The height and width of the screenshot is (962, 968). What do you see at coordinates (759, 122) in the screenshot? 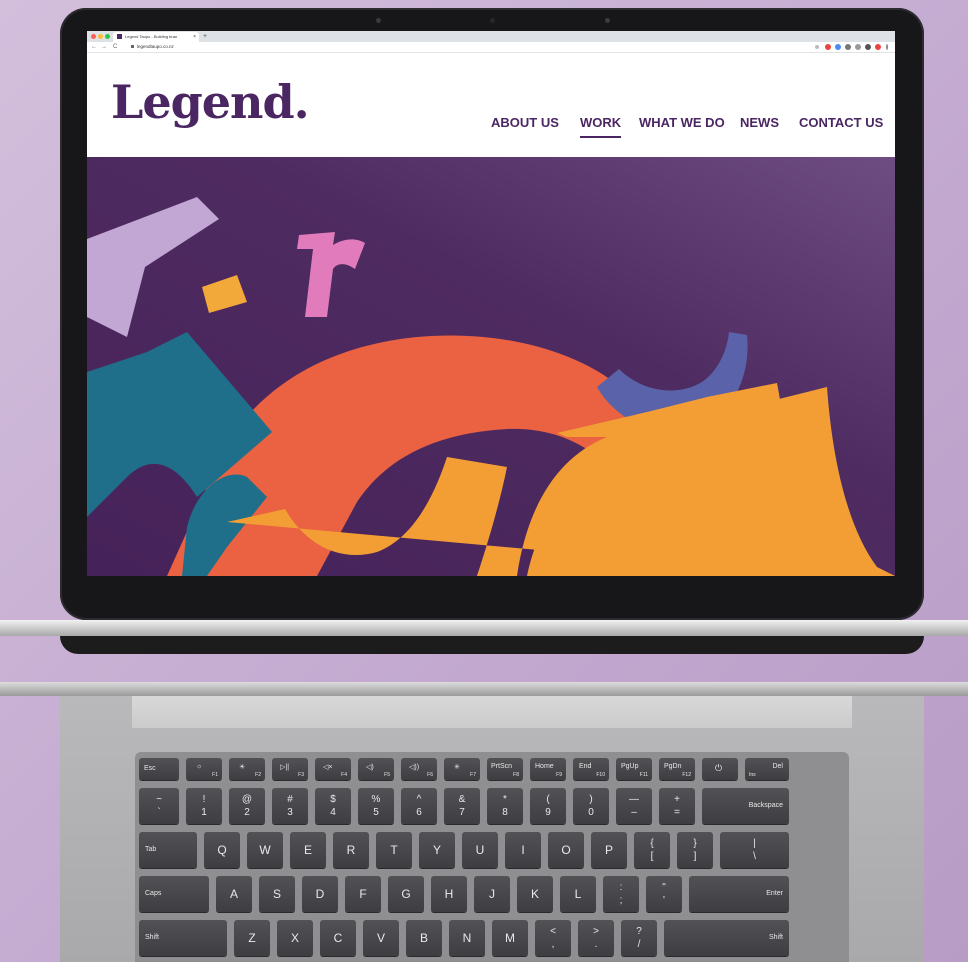
I see `nav-news: NEWS` at bounding box center [759, 122].